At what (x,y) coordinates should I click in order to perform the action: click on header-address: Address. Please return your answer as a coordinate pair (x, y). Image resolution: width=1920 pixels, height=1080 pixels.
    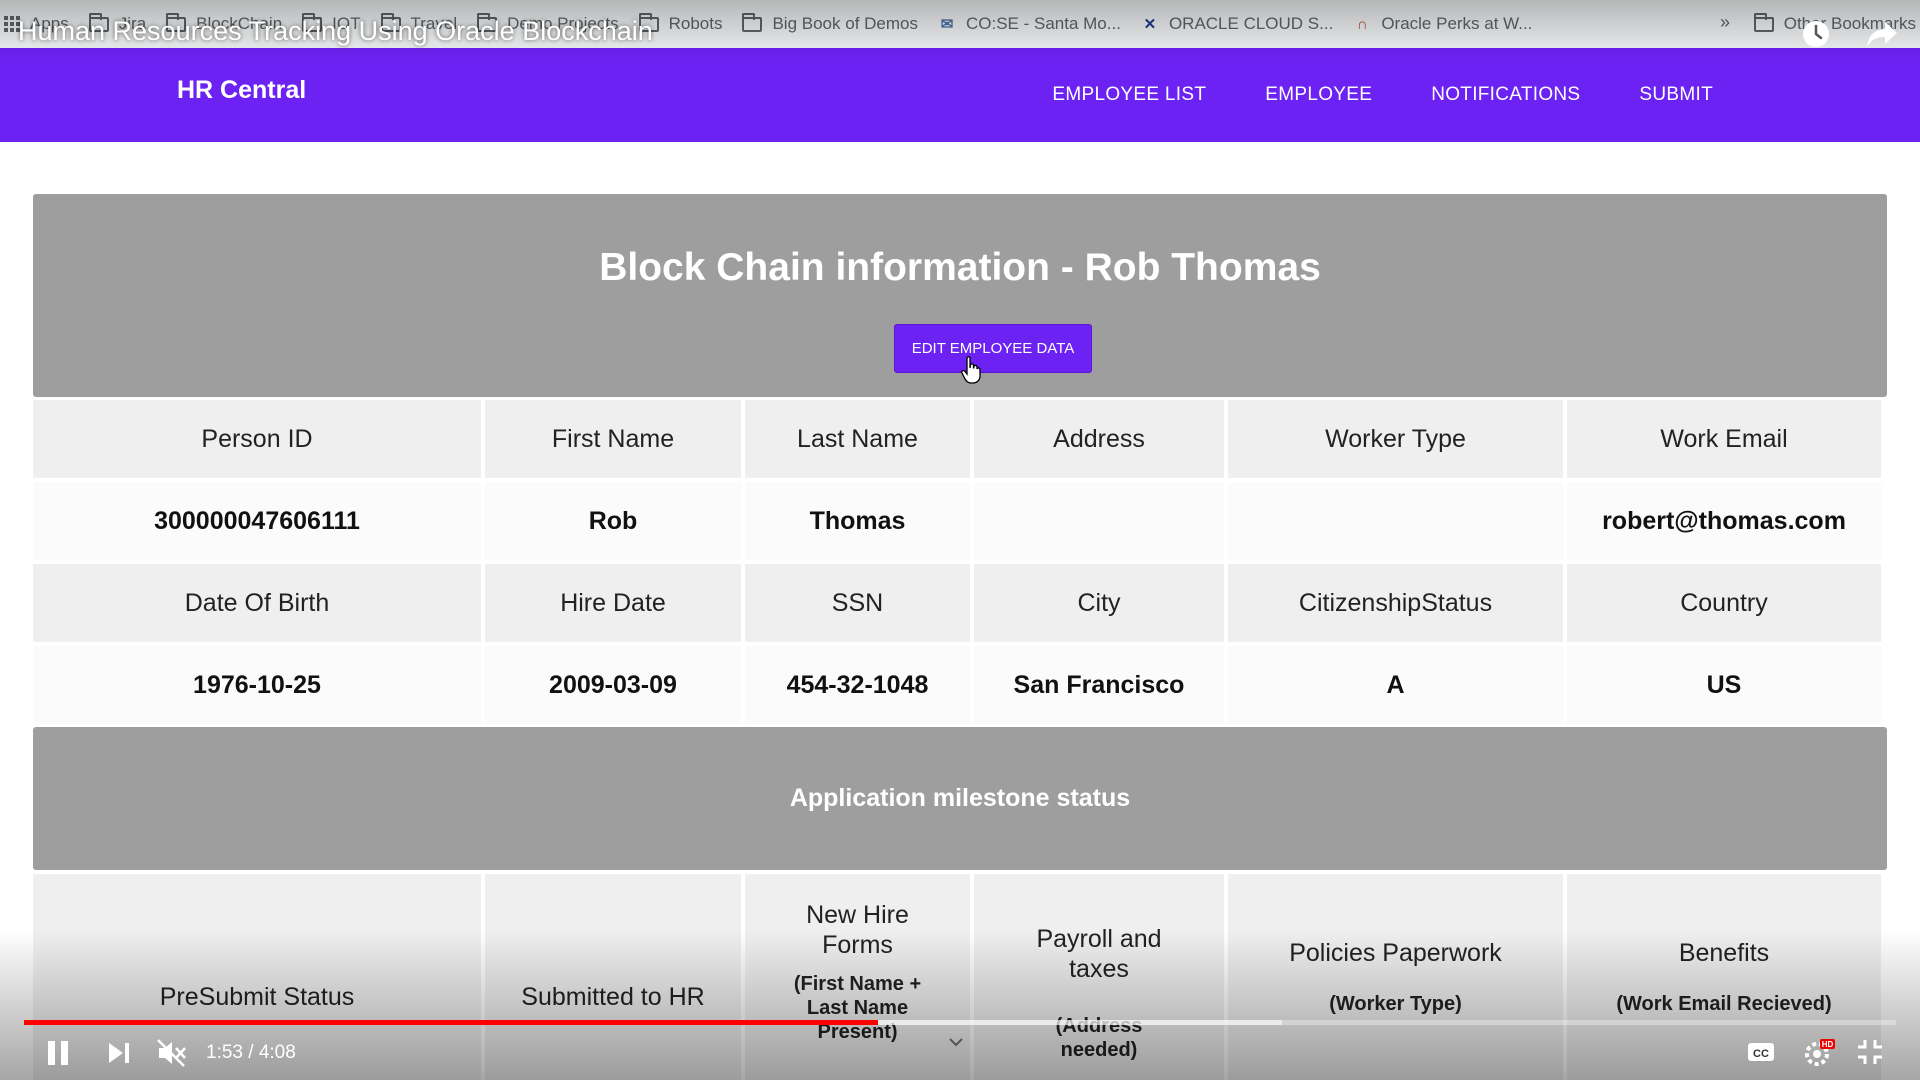
    Looking at the image, I should click on (1099, 439).